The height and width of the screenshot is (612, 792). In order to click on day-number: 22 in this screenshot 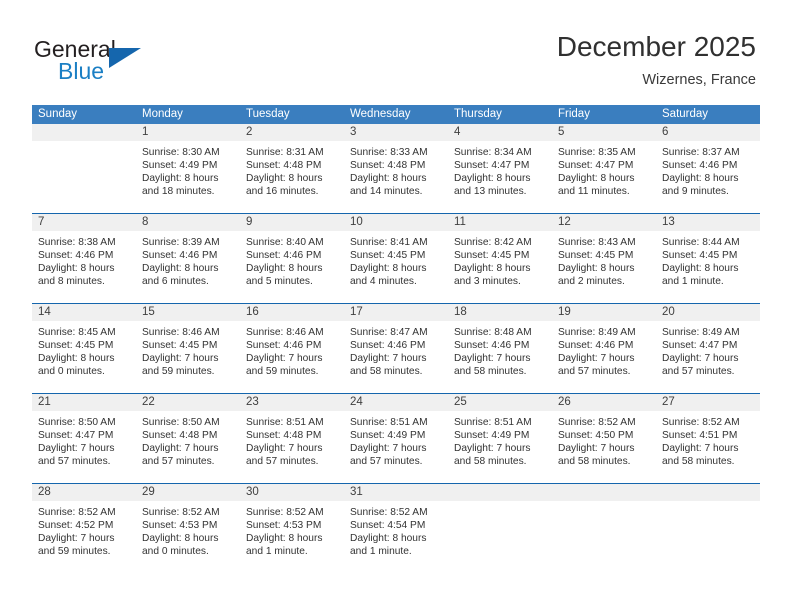, I will do `click(148, 402)`.